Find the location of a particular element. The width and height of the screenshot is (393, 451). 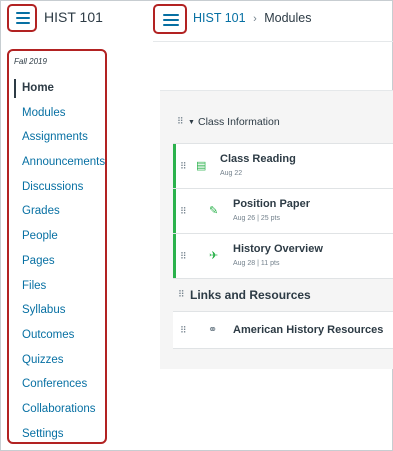

caret-down-icon: ▼ is located at coordinates (191, 122).